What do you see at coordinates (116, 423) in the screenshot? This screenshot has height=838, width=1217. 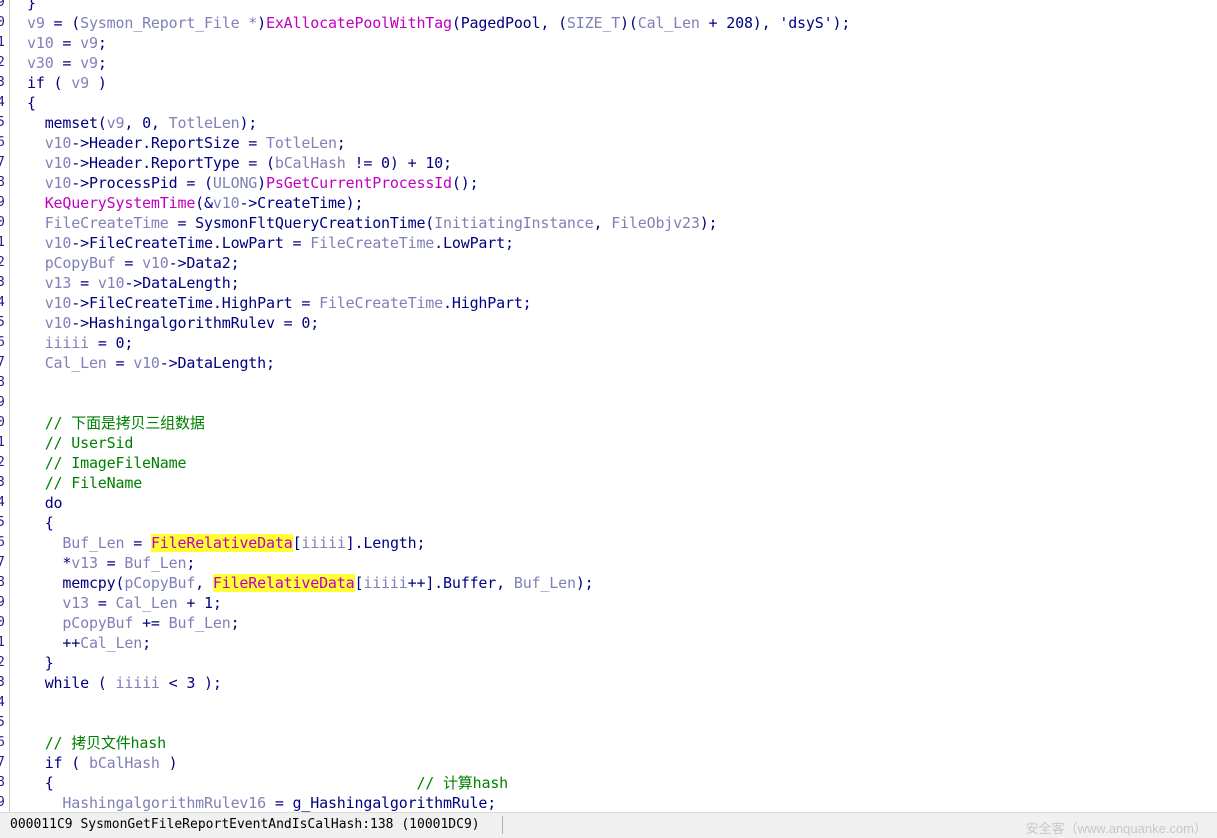 I see `code-text: // 下面是拷贝三组数据` at bounding box center [116, 423].